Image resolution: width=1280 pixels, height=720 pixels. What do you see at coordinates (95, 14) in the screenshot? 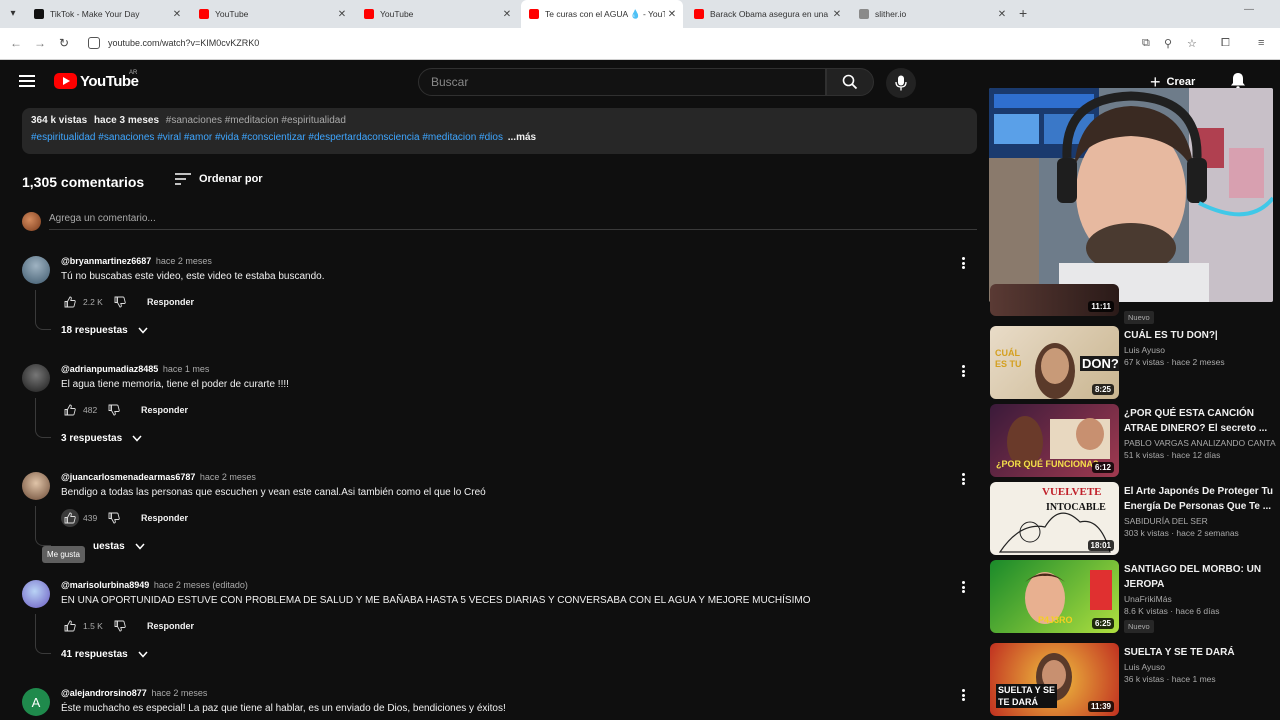
I see `tab-title: TikTok - Make Your Day` at bounding box center [95, 14].